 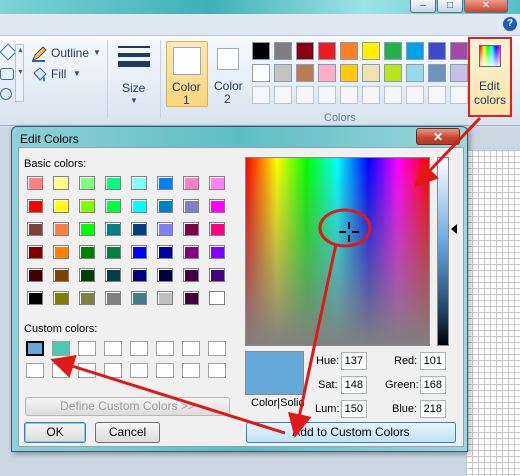 I want to click on arrow-add-to-custom, so click(x=168, y=394).